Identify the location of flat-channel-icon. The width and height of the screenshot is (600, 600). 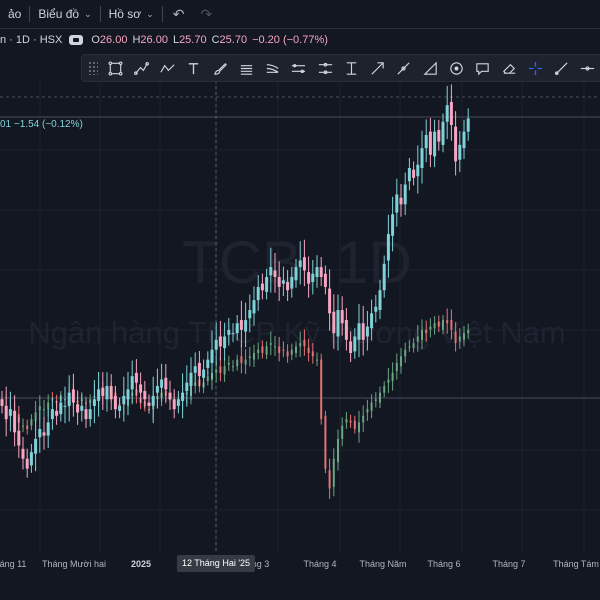
(299, 68).